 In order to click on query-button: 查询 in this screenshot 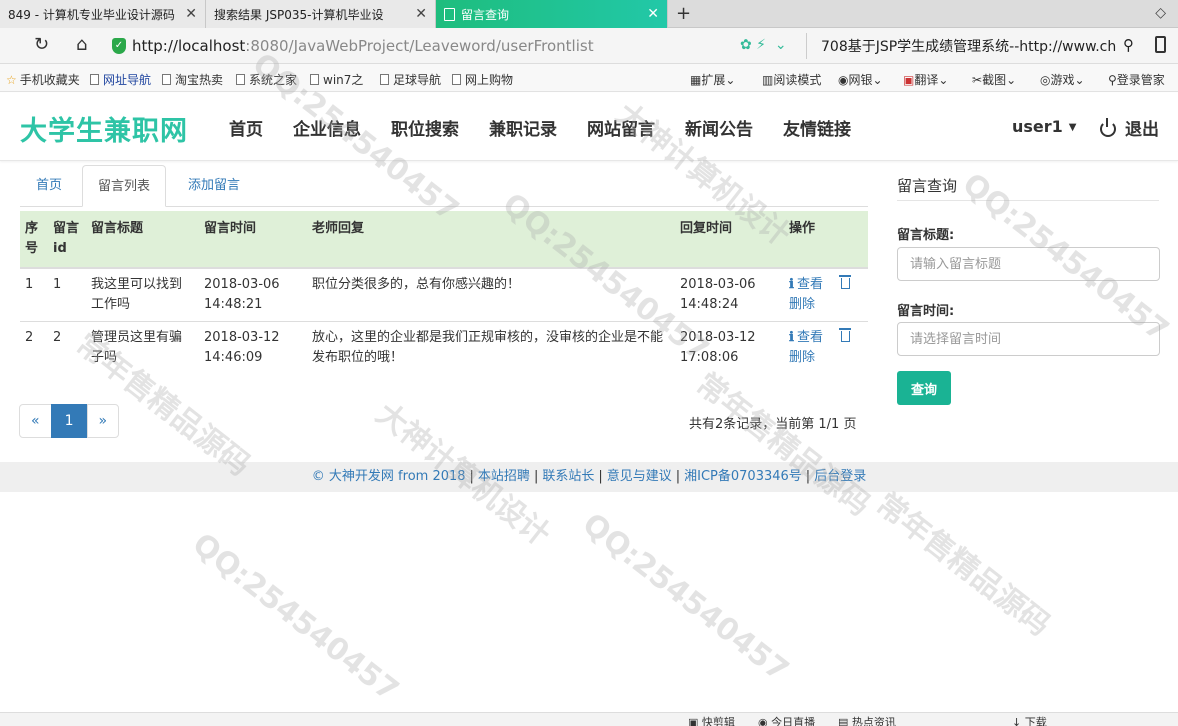, I will do `click(924, 388)`.